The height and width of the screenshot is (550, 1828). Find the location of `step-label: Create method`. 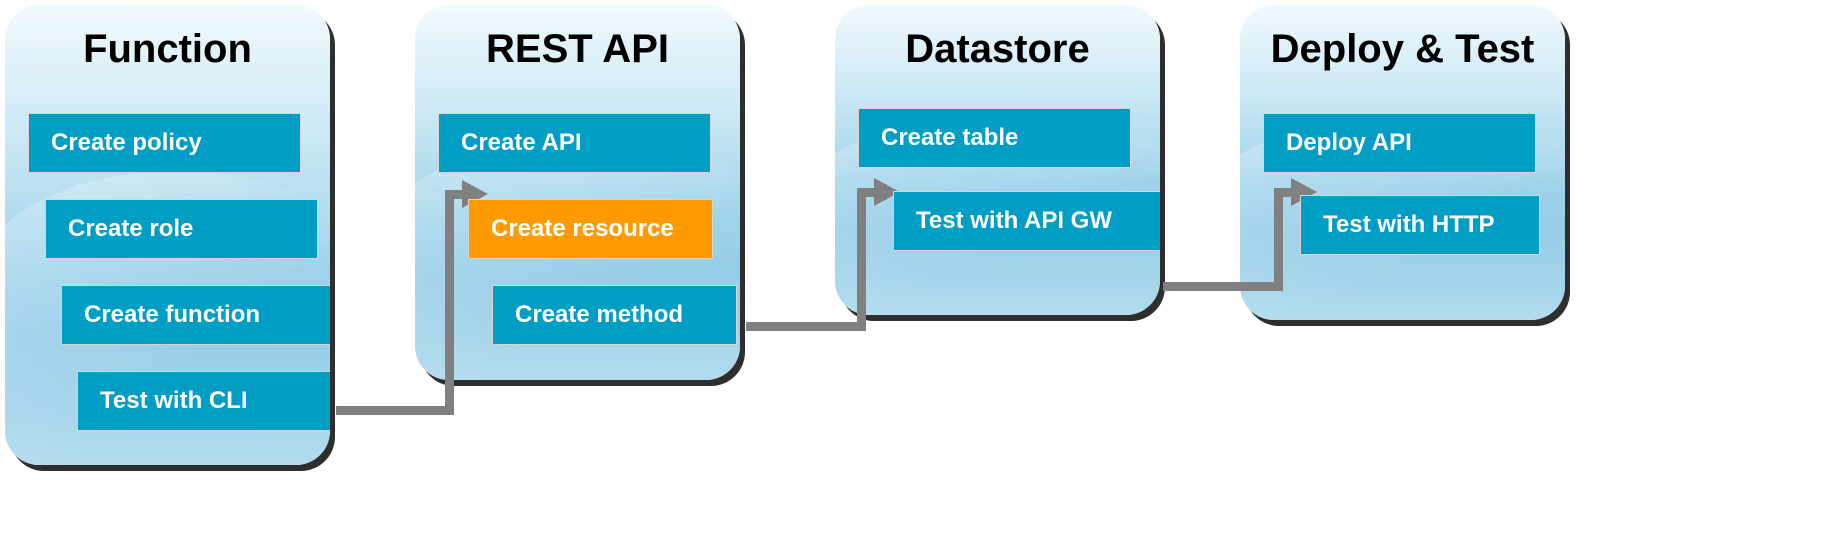

step-label: Create method is located at coordinates (599, 314).